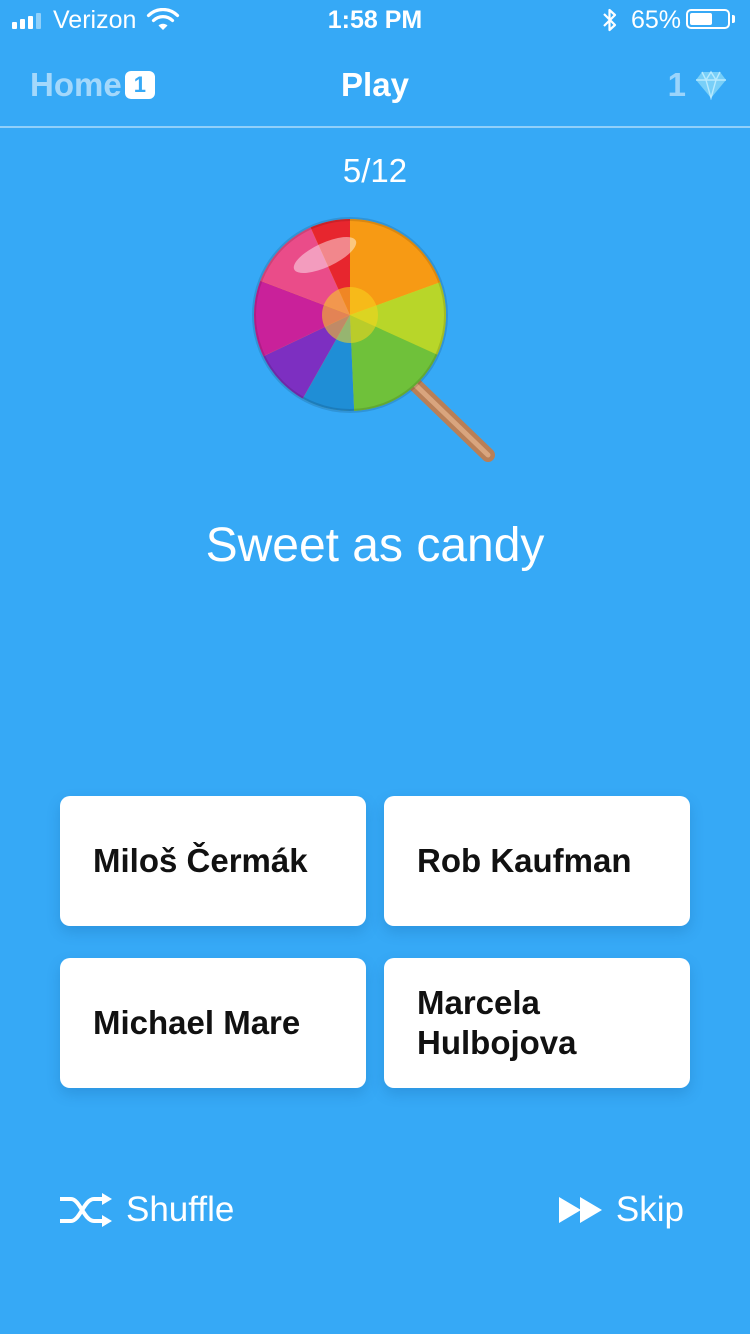 The width and height of the screenshot is (750, 1334). What do you see at coordinates (537, 1023) in the screenshot?
I see `answer-option-4: Marcela Hulbojova` at bounding box center [537, 1023].